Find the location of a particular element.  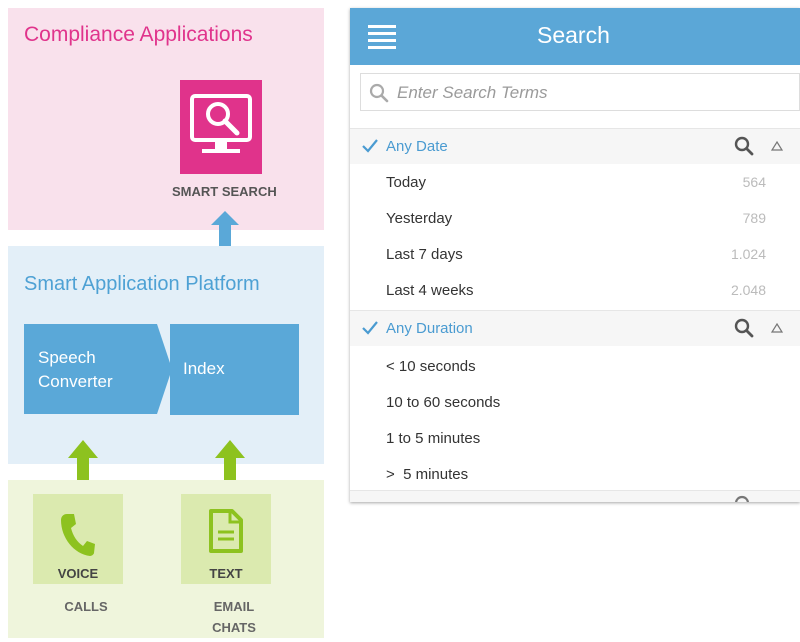

speech-converter-line1: Speech is located at coordinates (67, 357).